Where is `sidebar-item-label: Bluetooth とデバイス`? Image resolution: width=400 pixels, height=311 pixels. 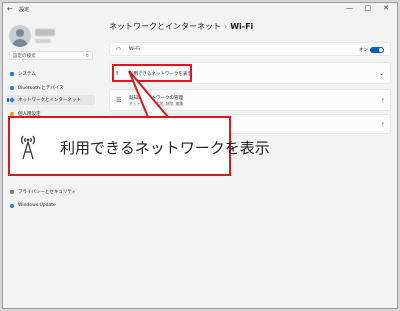
sidebar-item-label: Bluetooth とデバイス is located at coordinates (41, 88).